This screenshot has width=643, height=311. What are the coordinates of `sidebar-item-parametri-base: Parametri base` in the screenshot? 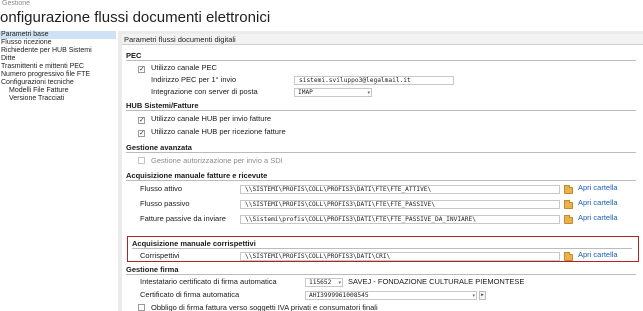 It's located at (58, 35).